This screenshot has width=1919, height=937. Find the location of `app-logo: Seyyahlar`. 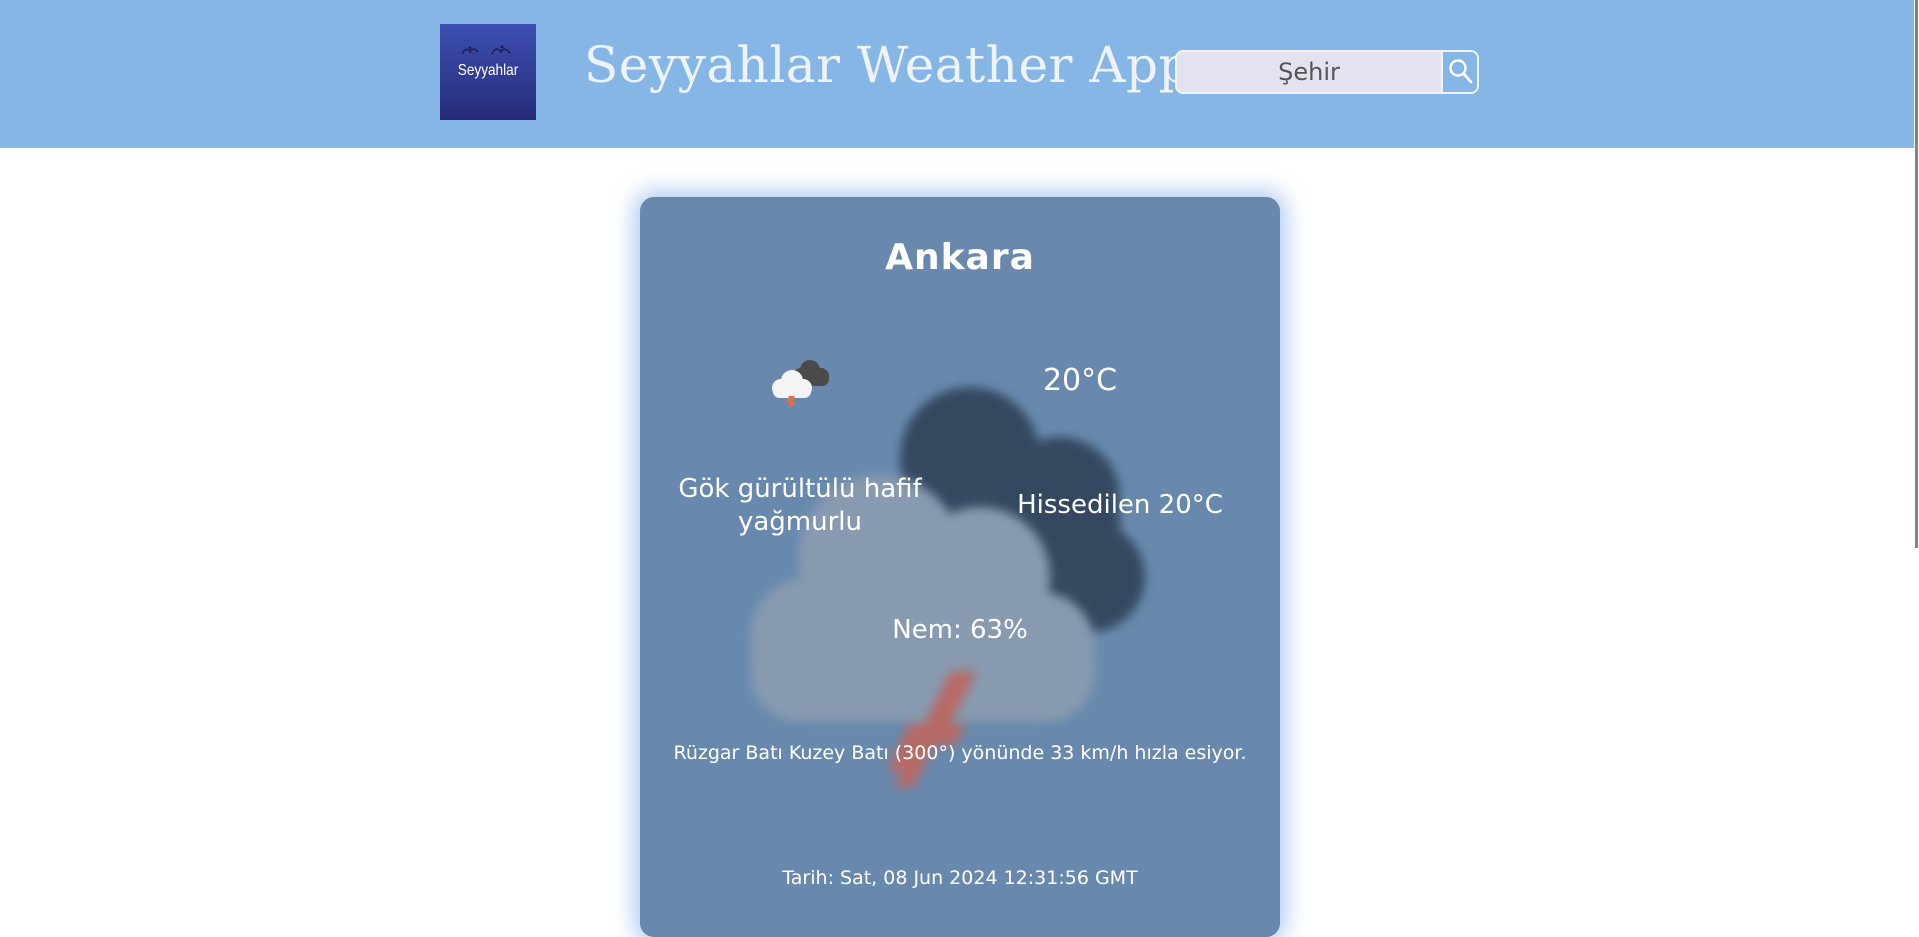

app-logo: Seyyahlar is located at coordinates (488, 72).